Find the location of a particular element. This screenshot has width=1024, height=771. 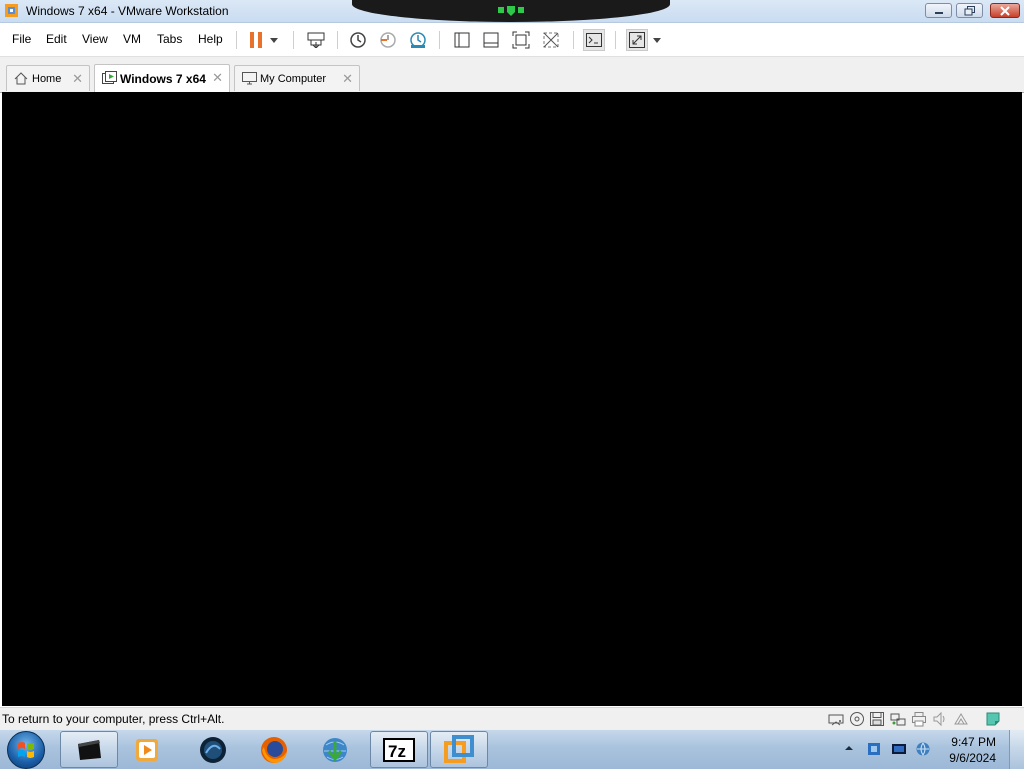

vmware-tray-icon is located at coordinates (874, 749).